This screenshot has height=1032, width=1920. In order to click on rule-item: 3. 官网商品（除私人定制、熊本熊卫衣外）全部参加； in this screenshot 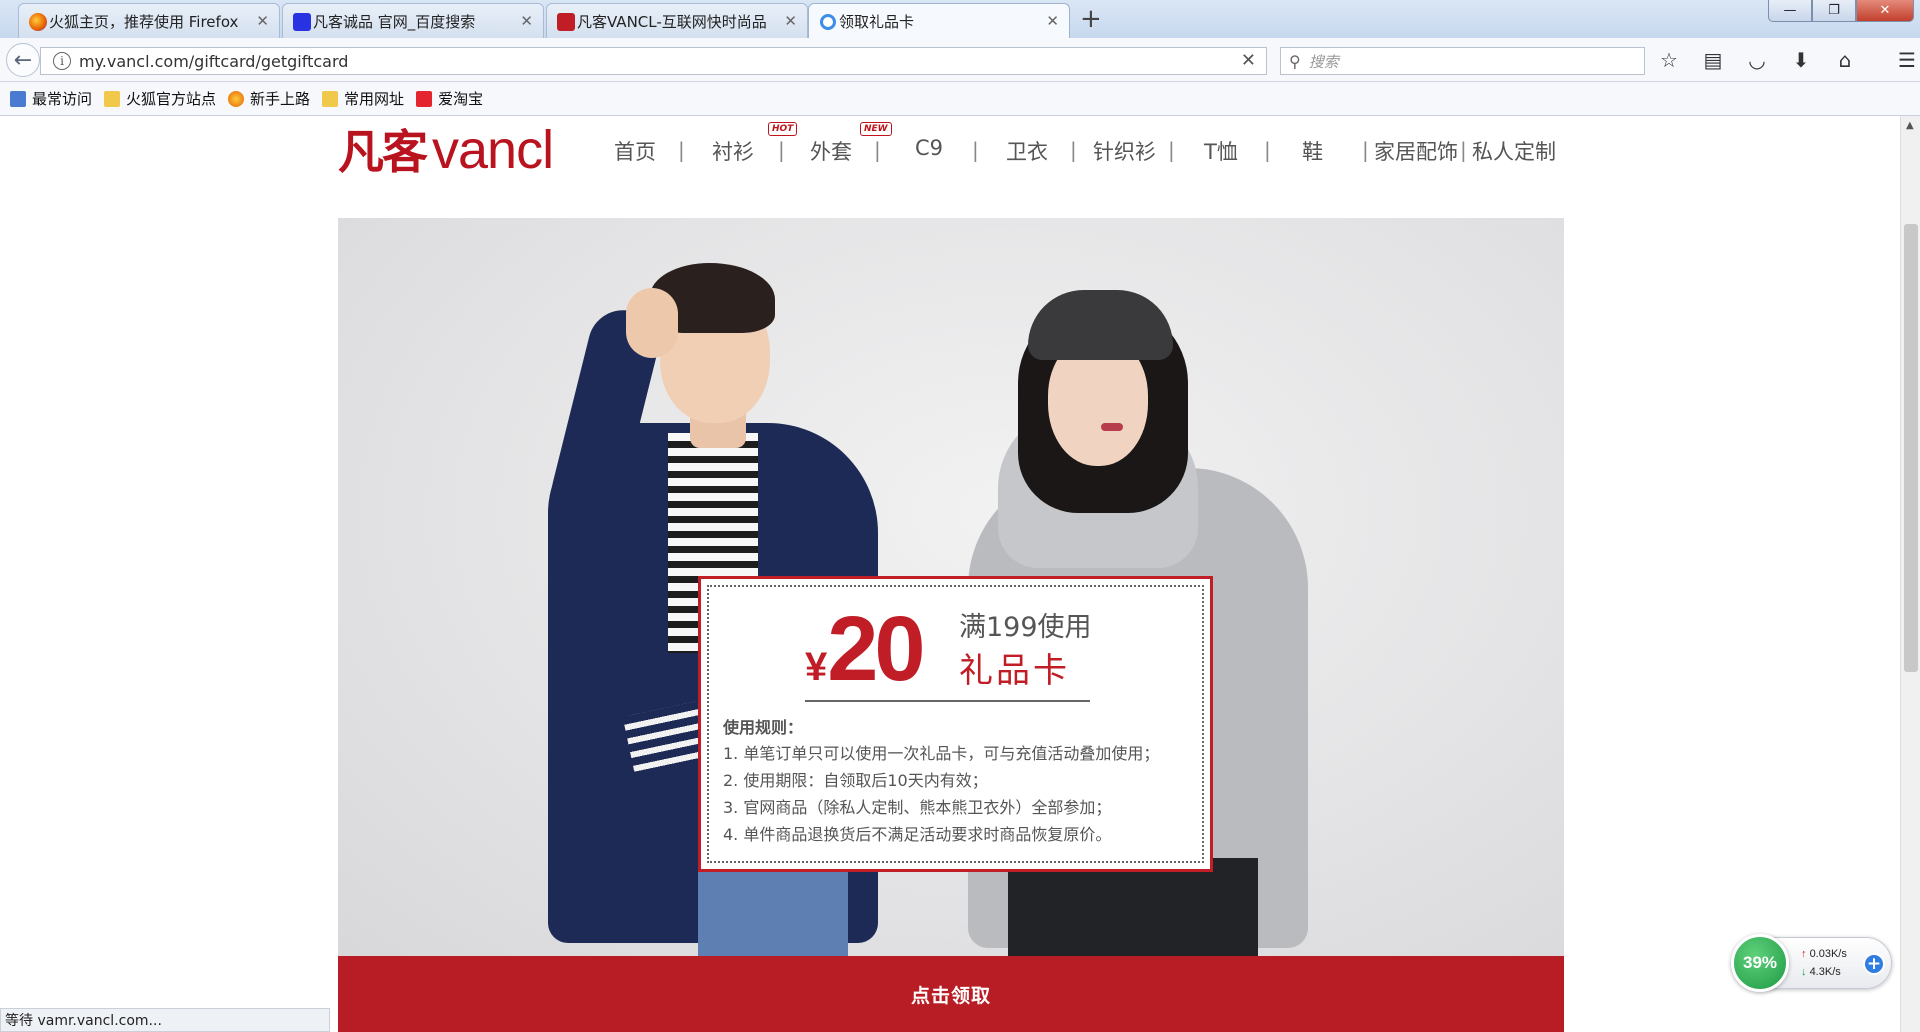, I will do `click(917, 807)`.